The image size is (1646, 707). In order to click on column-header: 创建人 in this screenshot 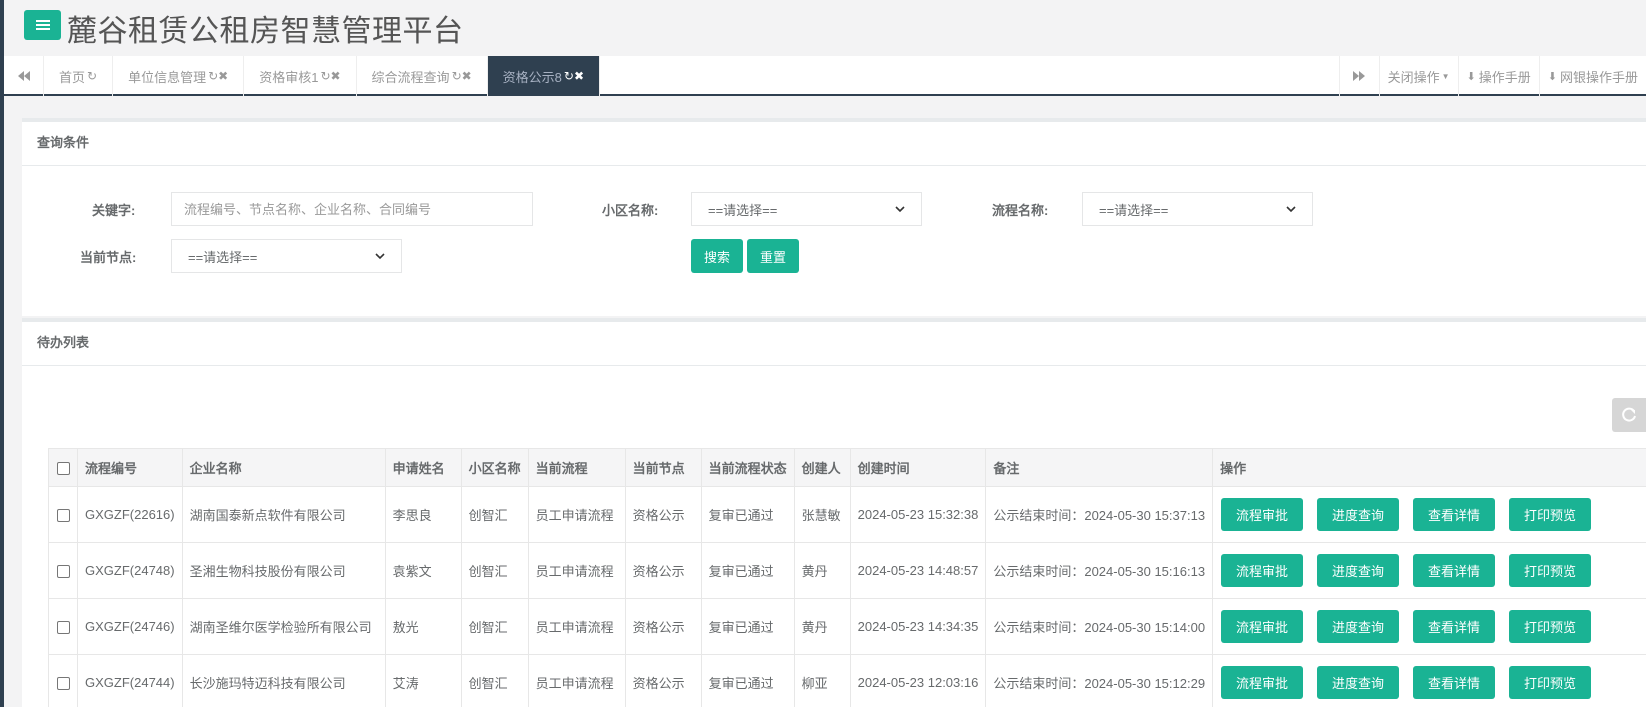, I will do `click(822, 467)`.